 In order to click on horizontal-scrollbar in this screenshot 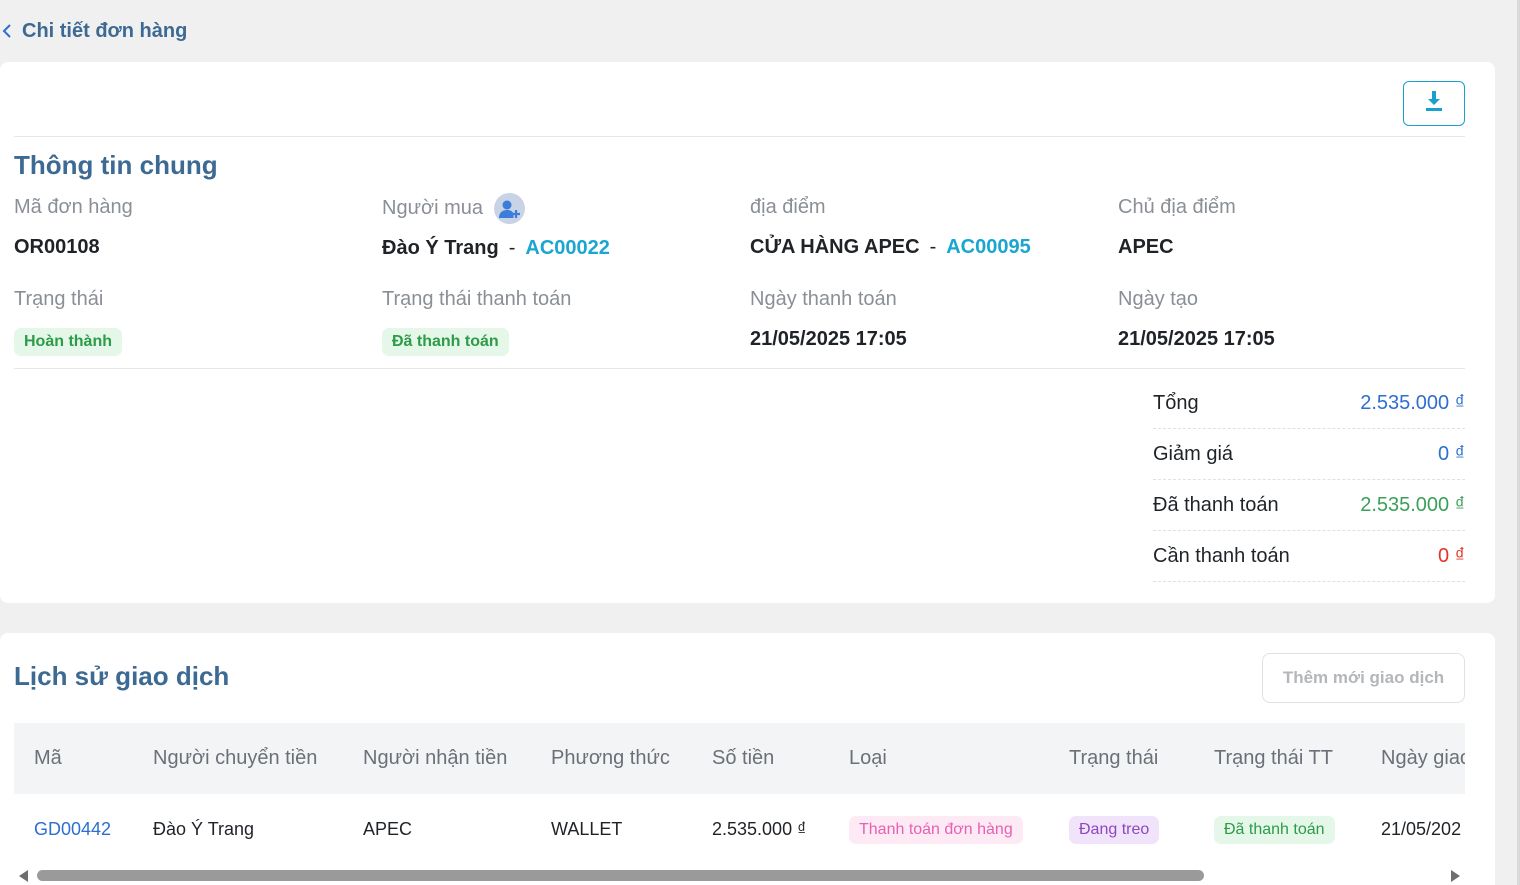, I will do `click(734, 875)`.